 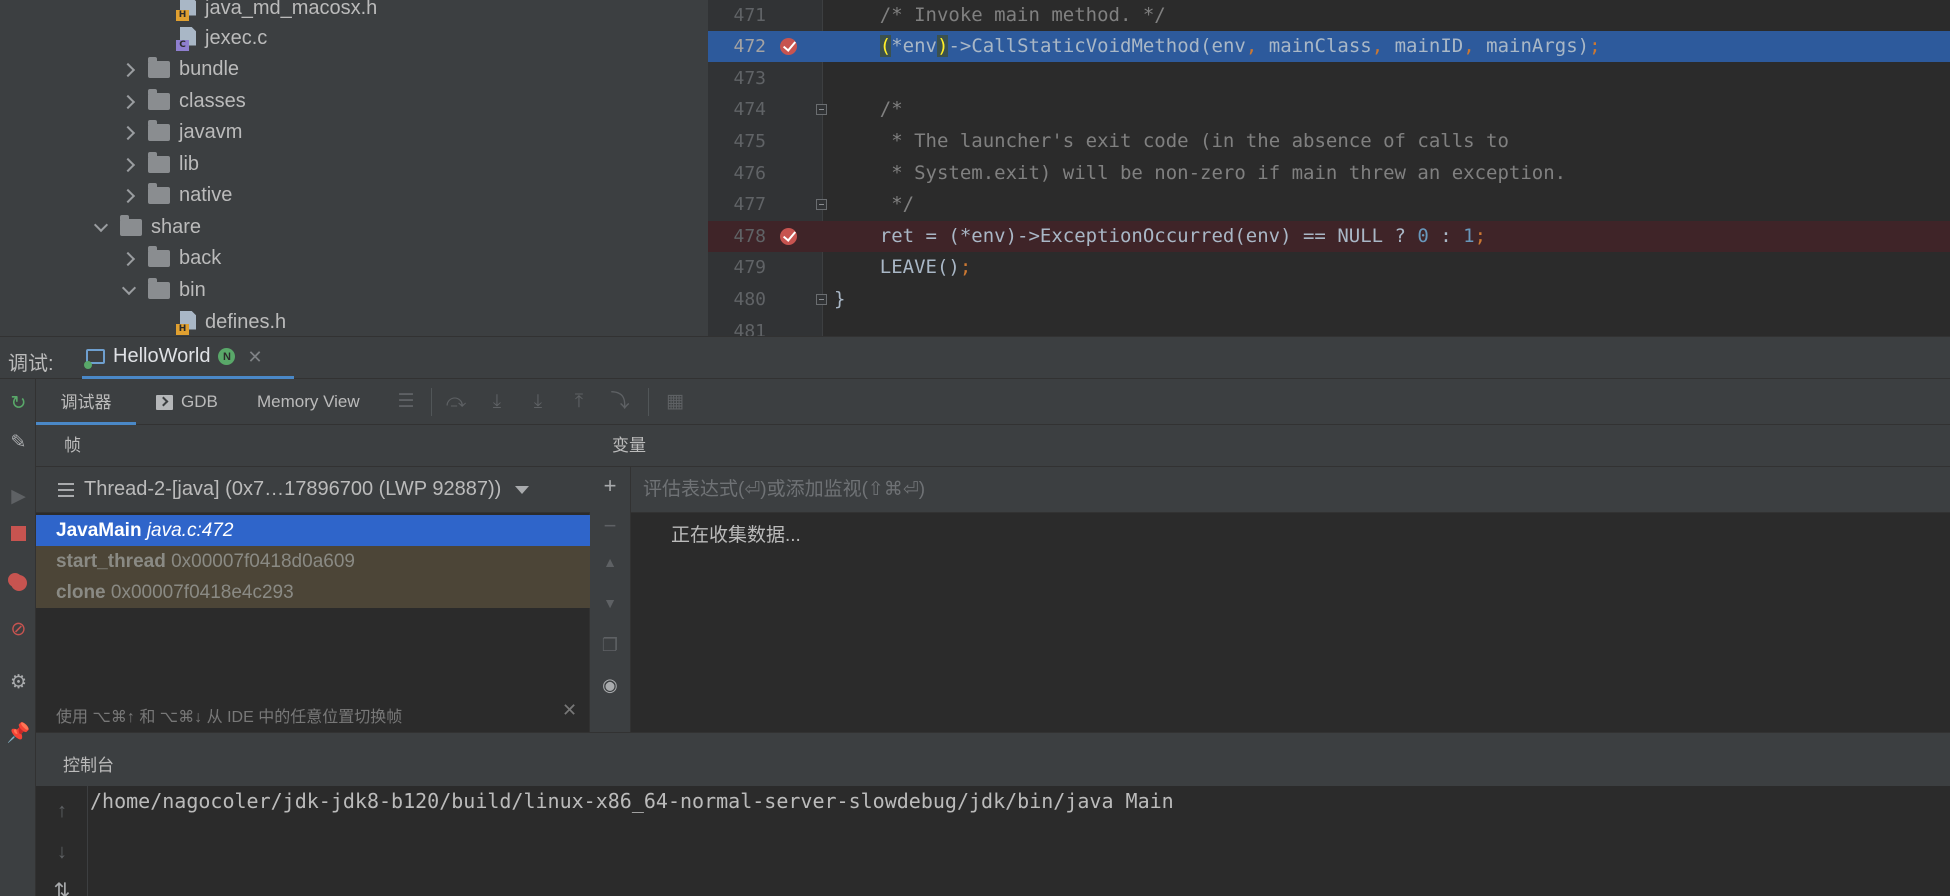 What do you see at coordinates (313, 592) in the screenshot?
I see `frame-row: clone 0x00007f0418e4c293` at bounding box center [313, 592].